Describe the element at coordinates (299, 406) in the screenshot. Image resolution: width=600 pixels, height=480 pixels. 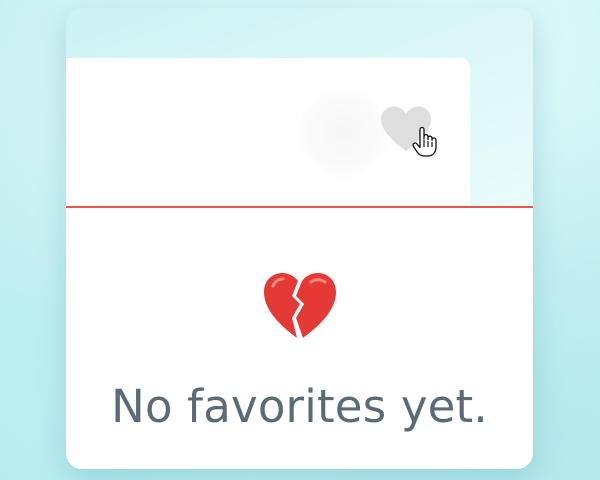
I see `empty-state-message: No favorites yet.` at that location.